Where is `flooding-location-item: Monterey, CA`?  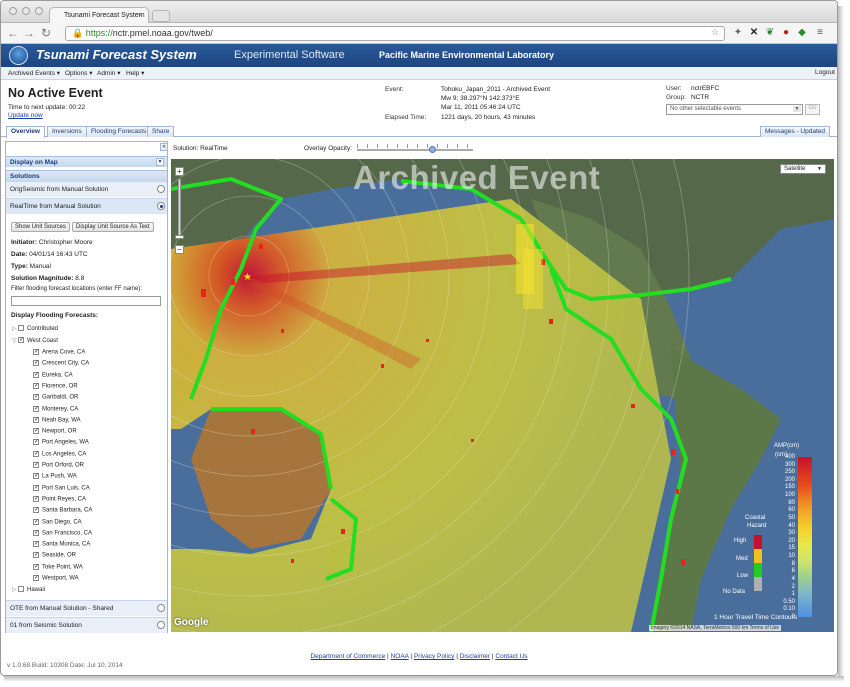 flooding-location-item: Monterey, CA is located at coordinates (55, 408).